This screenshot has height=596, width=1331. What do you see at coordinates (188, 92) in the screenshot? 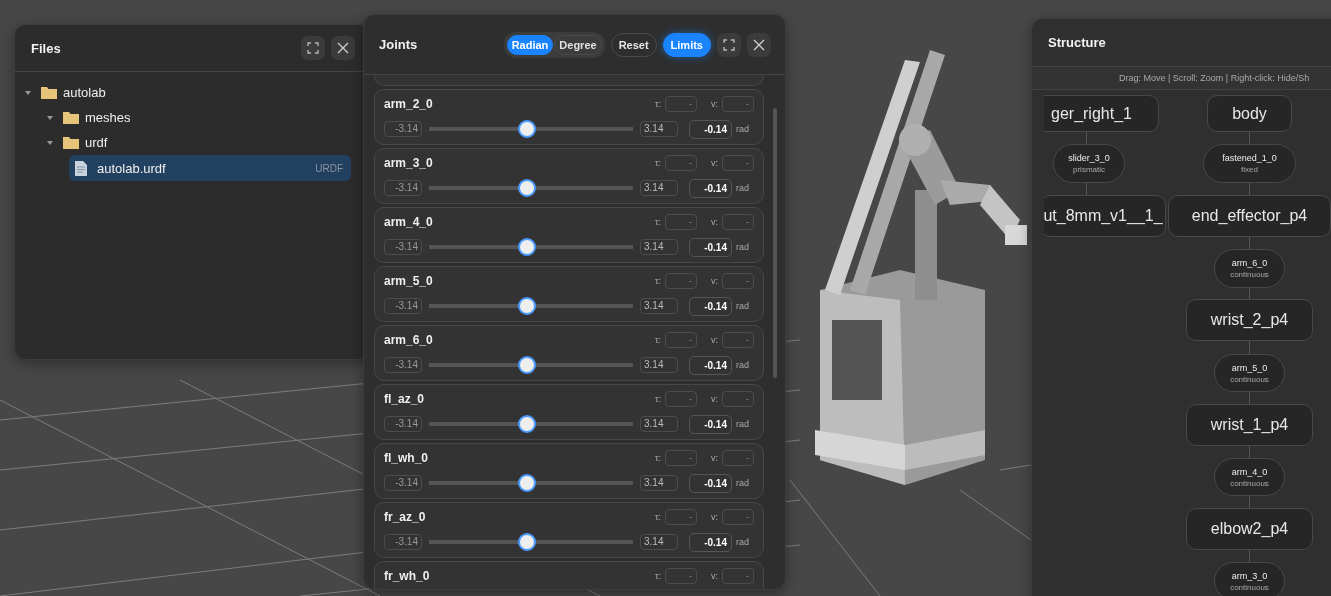
I see `tree-item: autolab` at bounding box center [188, 92].